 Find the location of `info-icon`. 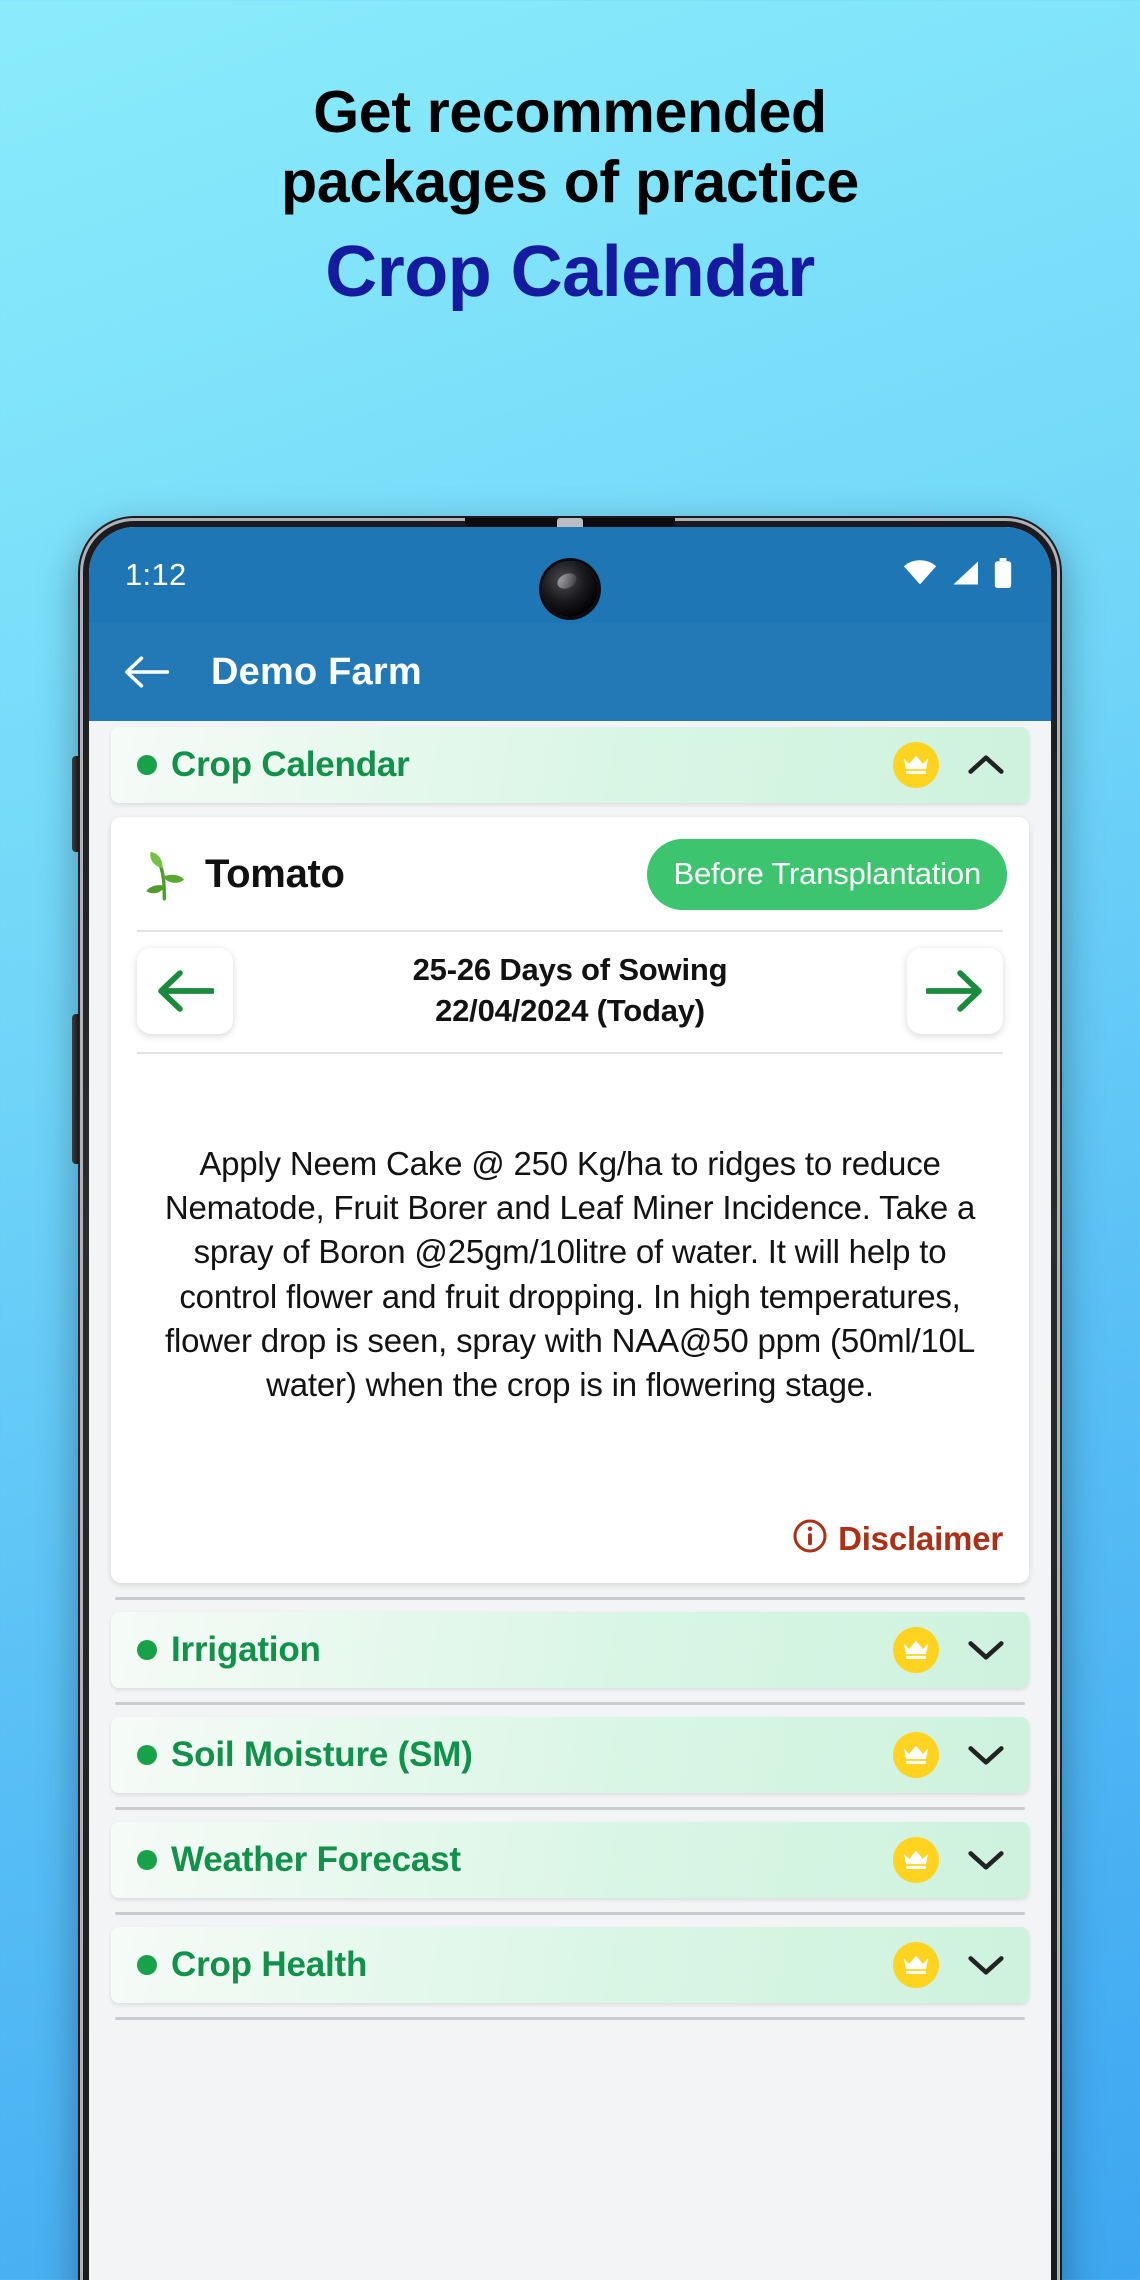

info-icon is located at coordinates (810, 1538).